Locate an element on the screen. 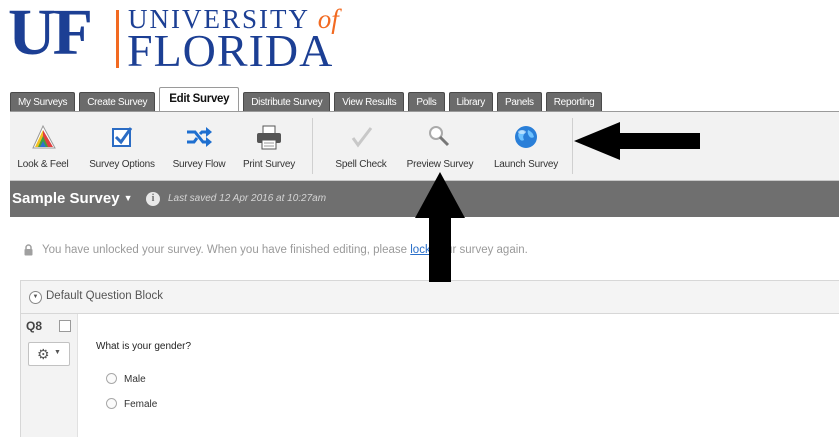  preview-survey-label: Preview Survey is located at coordinates (440, 164).